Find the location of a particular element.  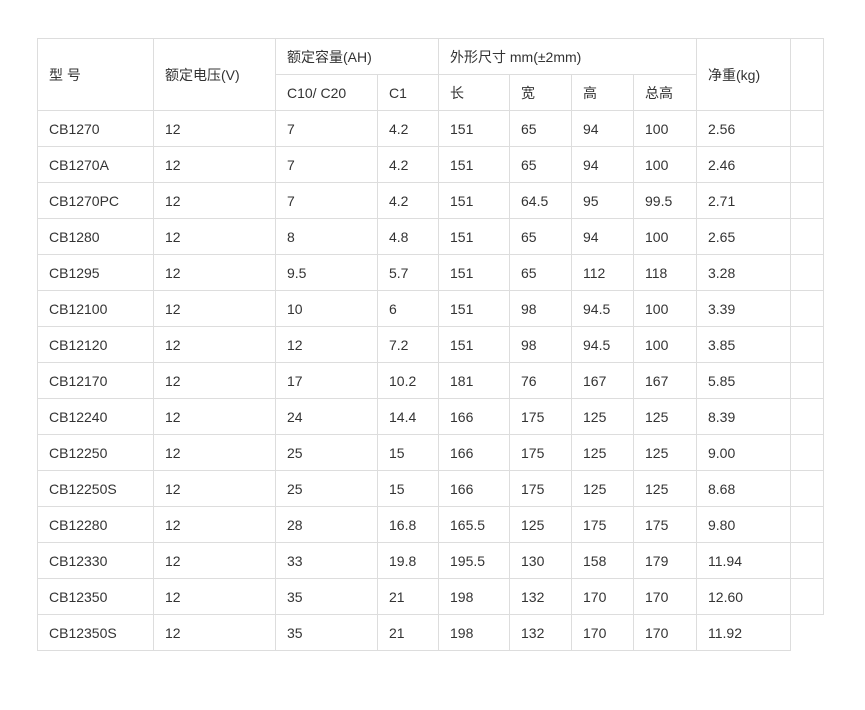

cell-weight: 2.56 is located at coordinates (743, 128).